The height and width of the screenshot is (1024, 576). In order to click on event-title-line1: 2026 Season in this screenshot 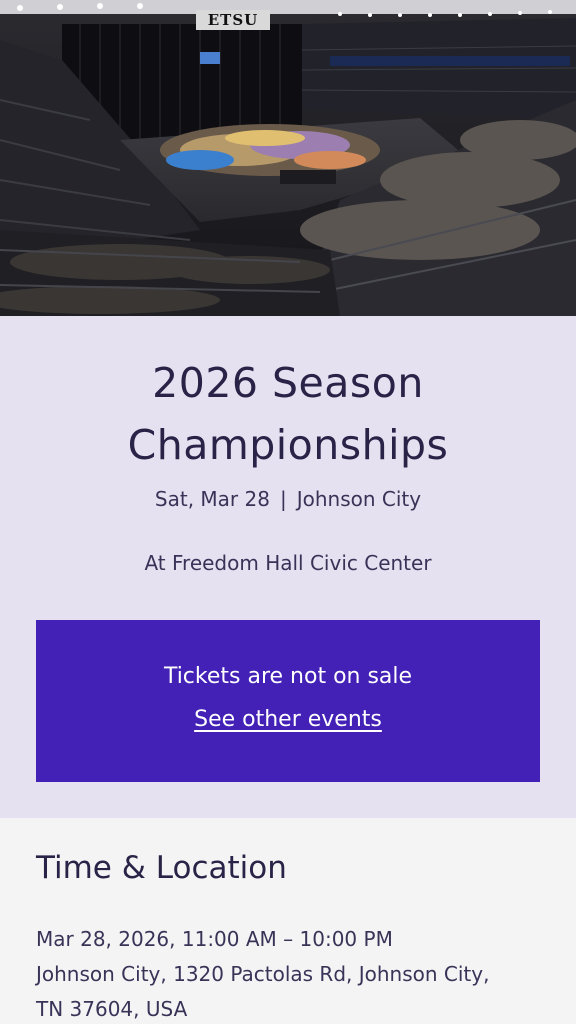, I will do `click(288, 383)`.